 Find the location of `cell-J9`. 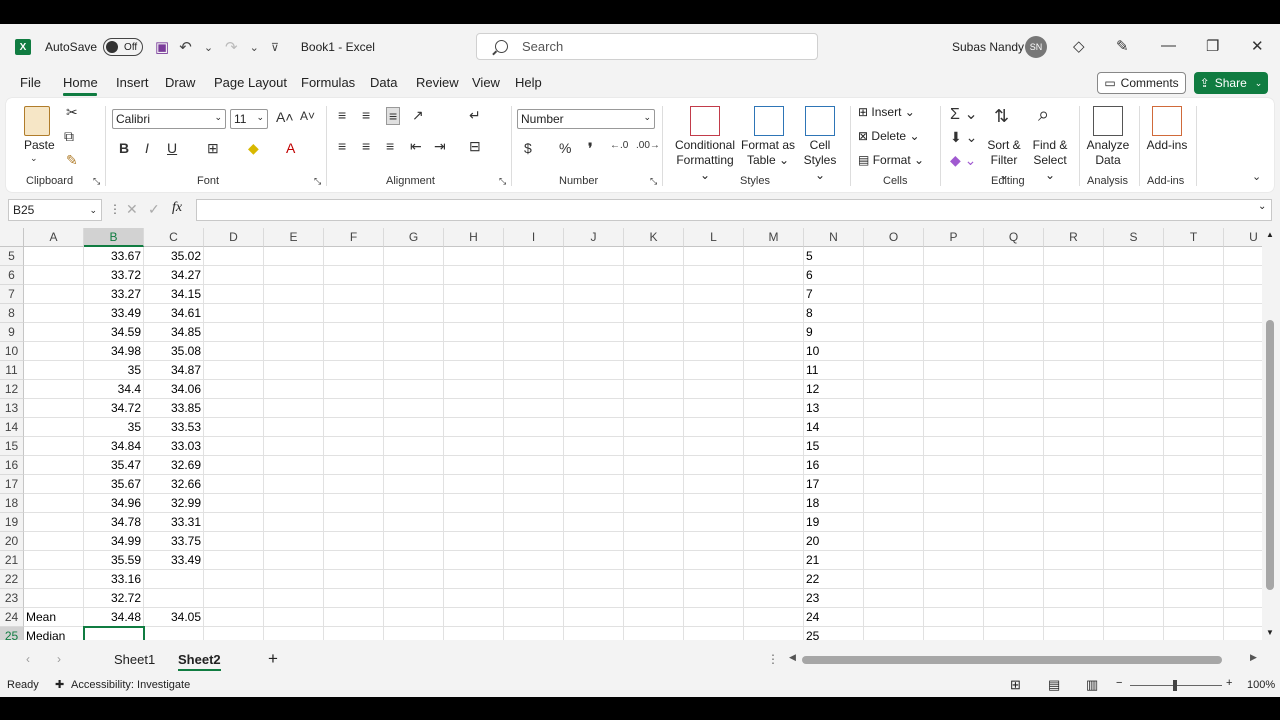

cell-J9 is located at coordinates (594, 332).